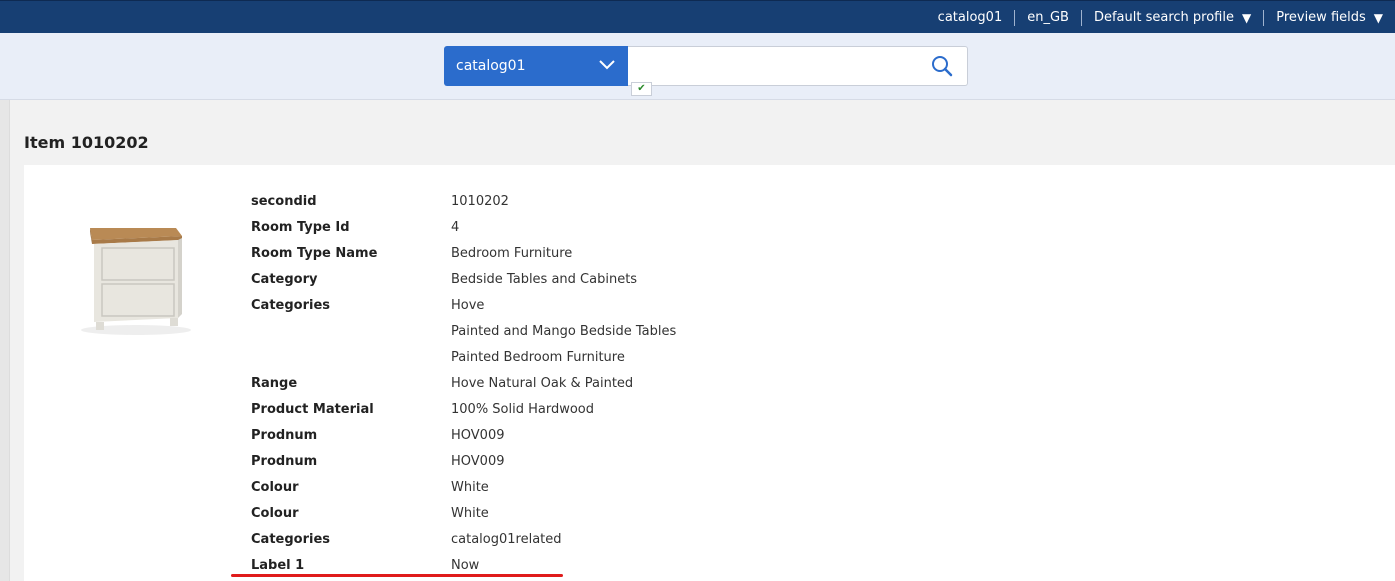 The width and height of the screenshot is (1395, 581). I want to click on locale-menu: en_GB, so click(1048, 18).